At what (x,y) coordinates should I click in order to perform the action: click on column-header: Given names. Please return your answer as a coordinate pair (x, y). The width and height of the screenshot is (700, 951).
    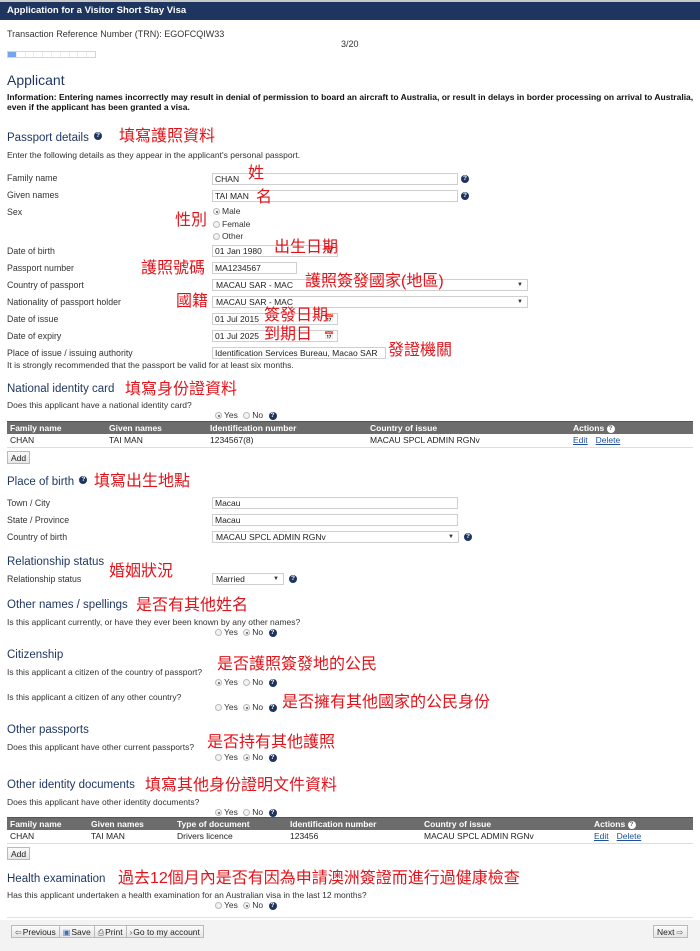
    Looking at the image, I should click on (131, 823).